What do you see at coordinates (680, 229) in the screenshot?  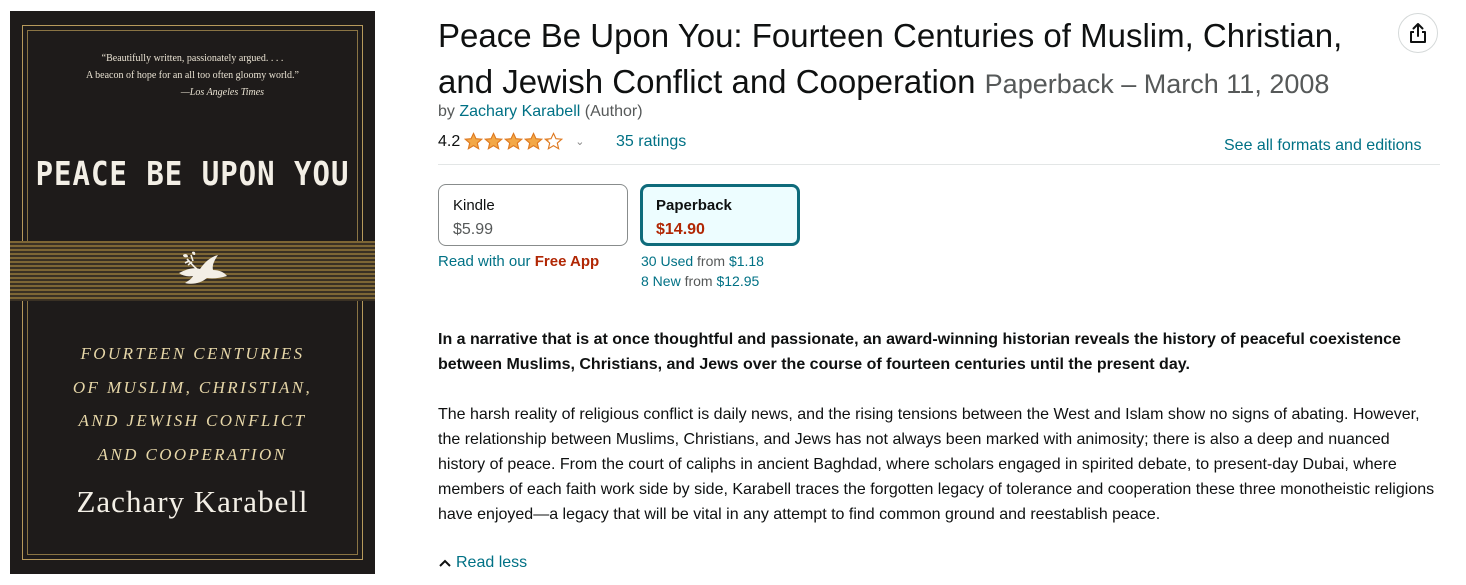 I see `format-price: $14.90` at bounding box center [680, 229].